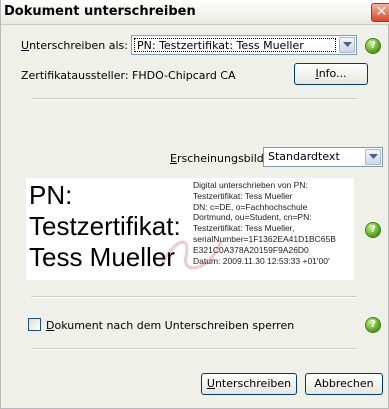 The height and width of the screenshot is (409, 389). What do you see at coordinates (250, 185) in the screenshot?
I see `signature-detail-line: Digital unterschrieben von PN:` at bounding box center [250, 185].